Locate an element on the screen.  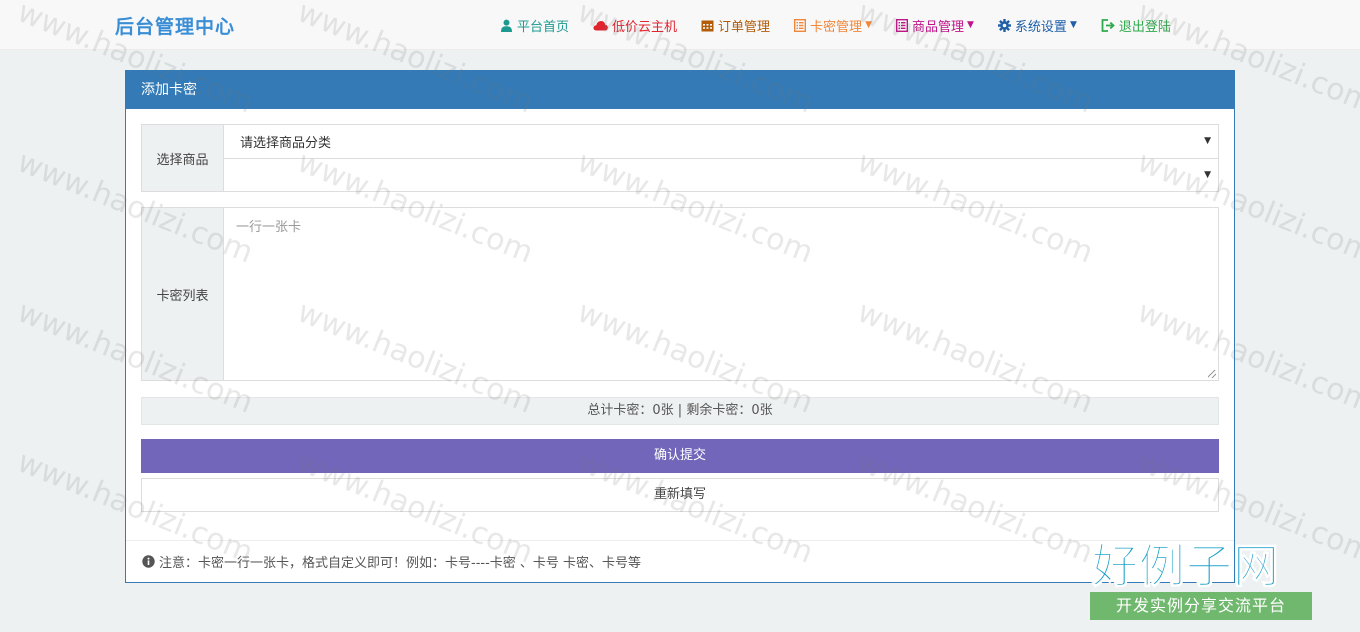
nav-item-product-management: 商品管理 ▼ is located at coordinates (934, 25).